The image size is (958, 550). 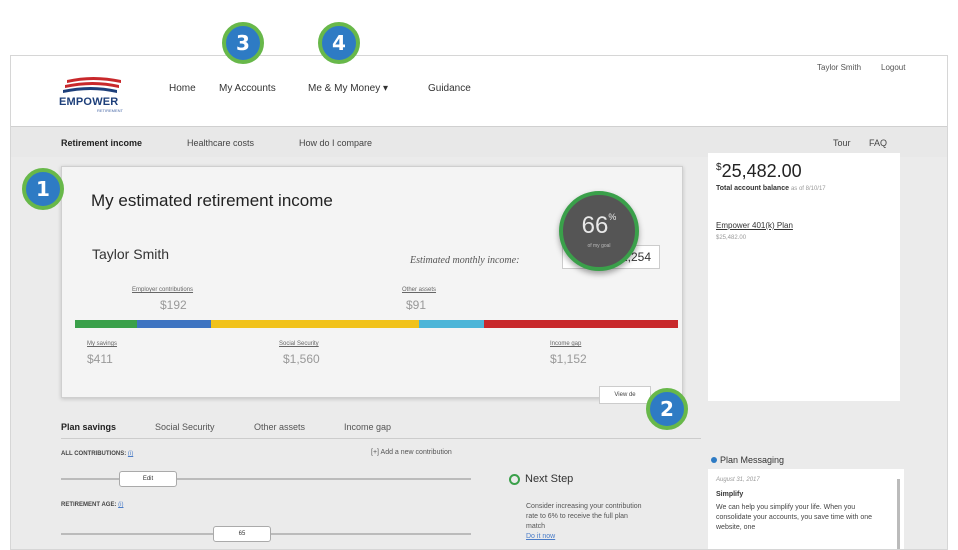 I want to click on nav-guidance: Guidance, so click(x=449, y=88).